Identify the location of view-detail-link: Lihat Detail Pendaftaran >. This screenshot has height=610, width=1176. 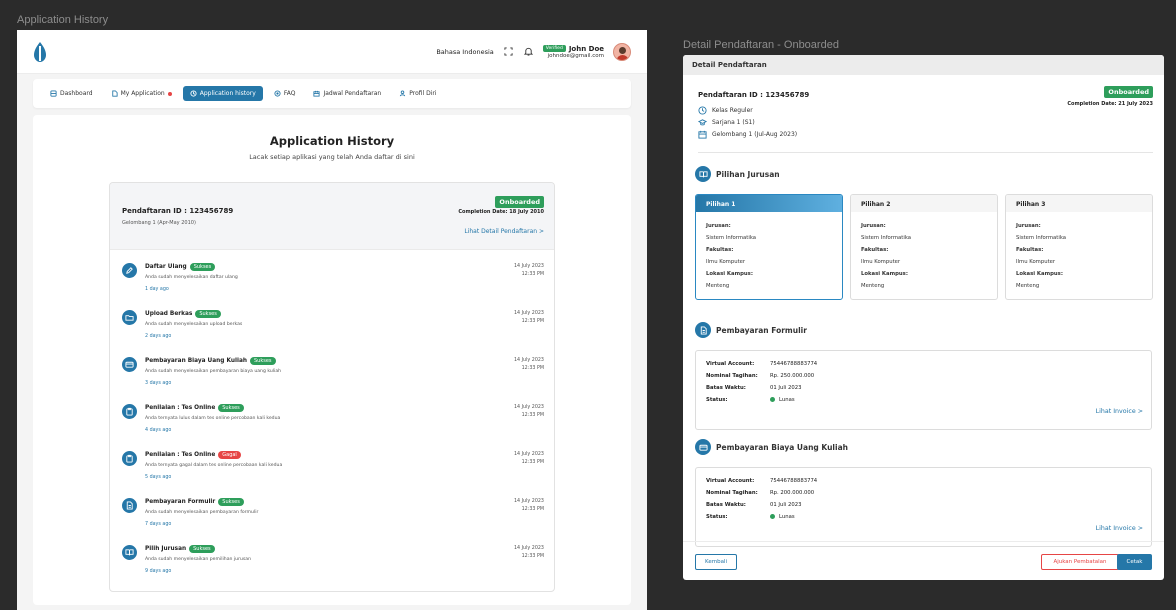
(504, 231).